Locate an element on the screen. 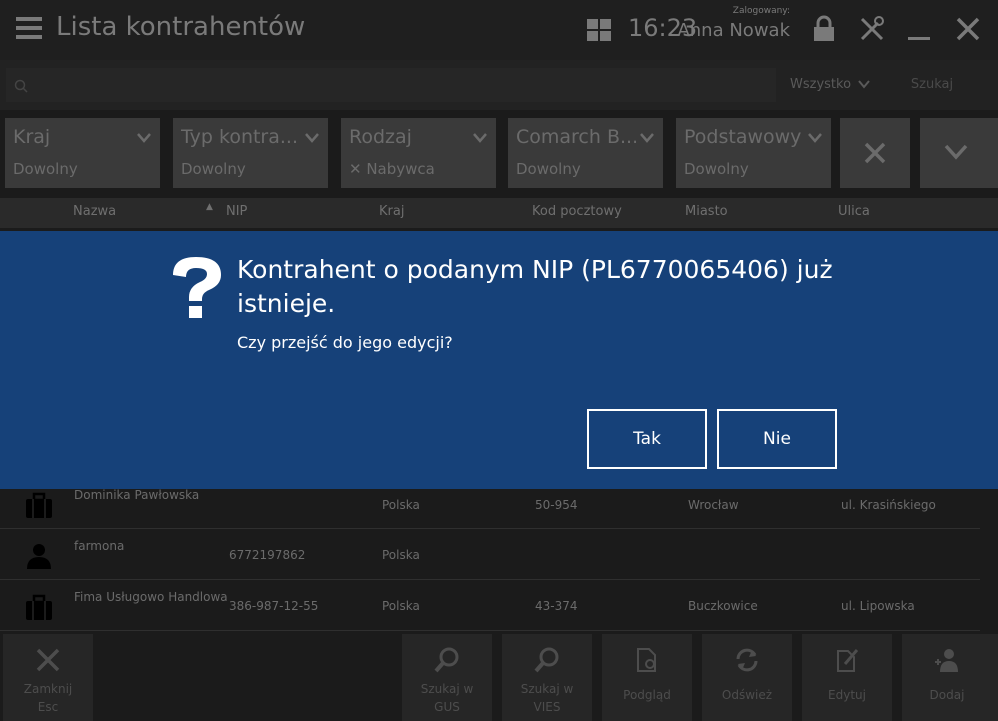 Image resolution: width=998 pixels, height=721 pixels. add-button: Dodaj is located at coordinates (950, 677).